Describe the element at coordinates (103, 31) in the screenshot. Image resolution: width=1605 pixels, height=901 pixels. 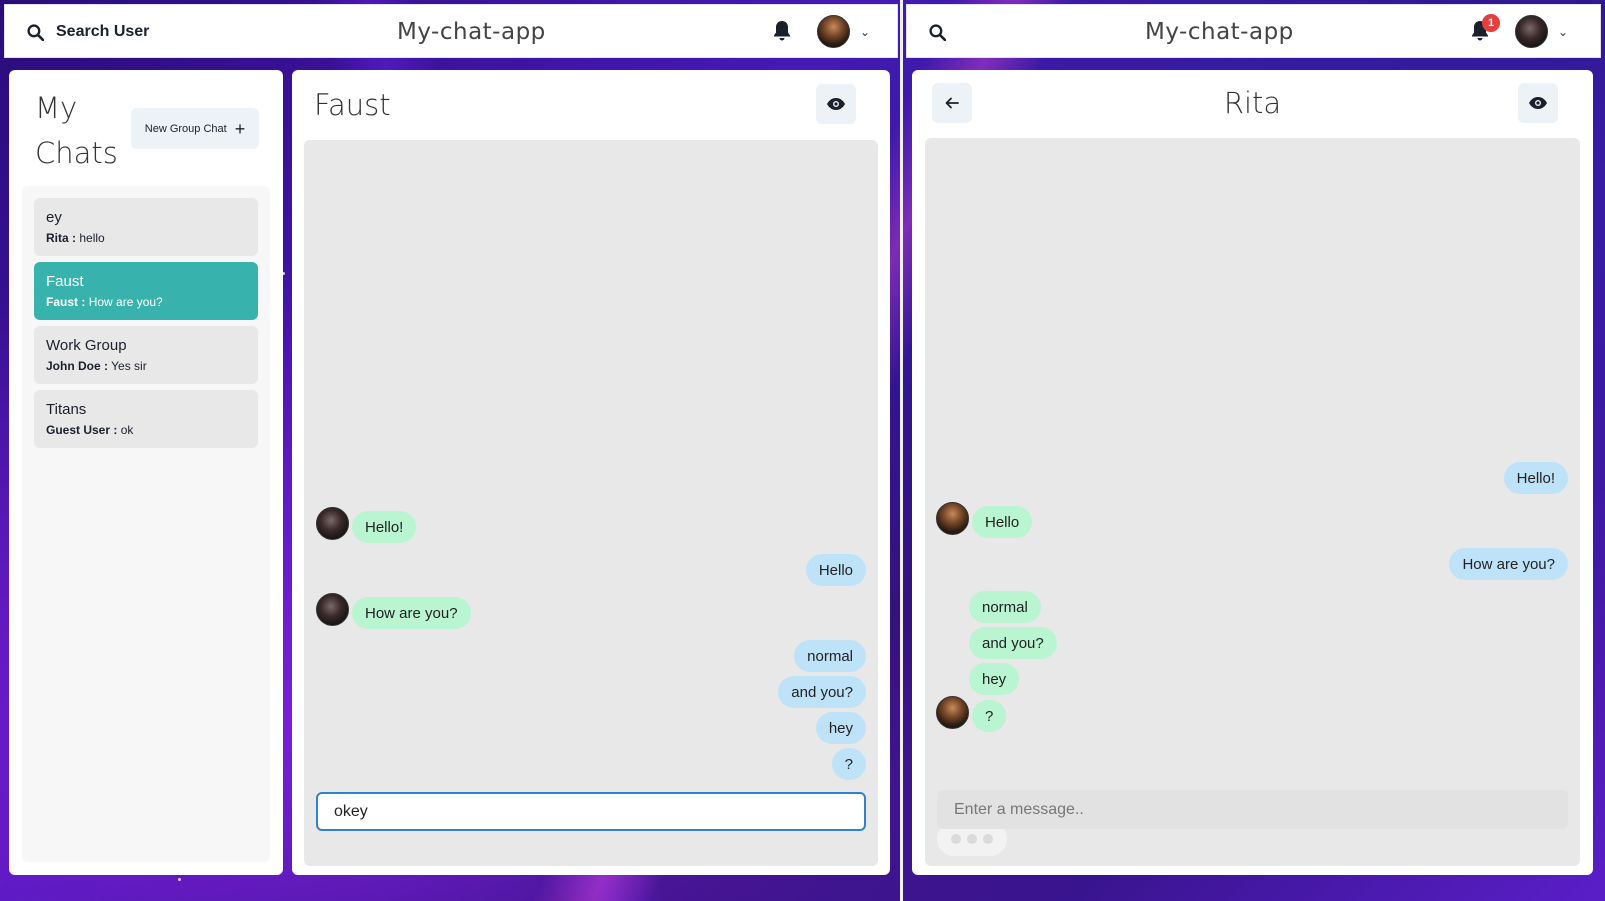
I see `search-user-label: Search User` at that location.